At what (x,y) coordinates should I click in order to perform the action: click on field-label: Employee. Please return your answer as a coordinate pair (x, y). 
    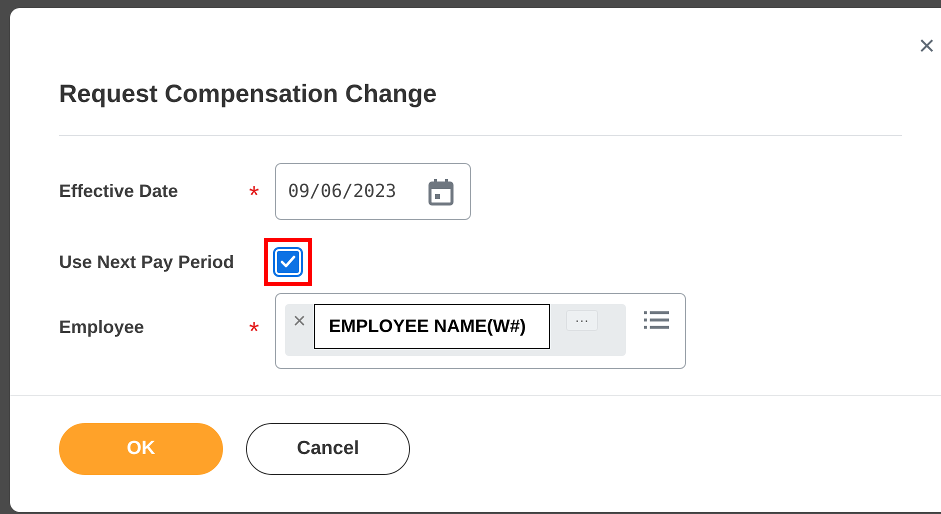
    Looking at the image, I should click on (102, 327).